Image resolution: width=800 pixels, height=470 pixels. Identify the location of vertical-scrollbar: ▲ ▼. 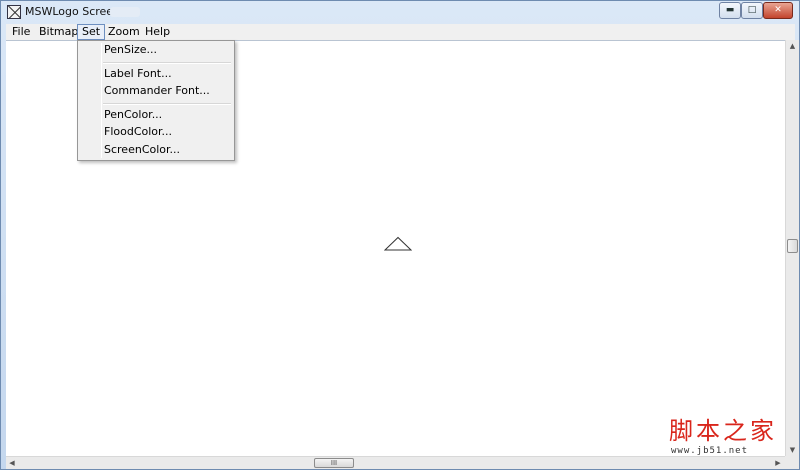
(792, 248).